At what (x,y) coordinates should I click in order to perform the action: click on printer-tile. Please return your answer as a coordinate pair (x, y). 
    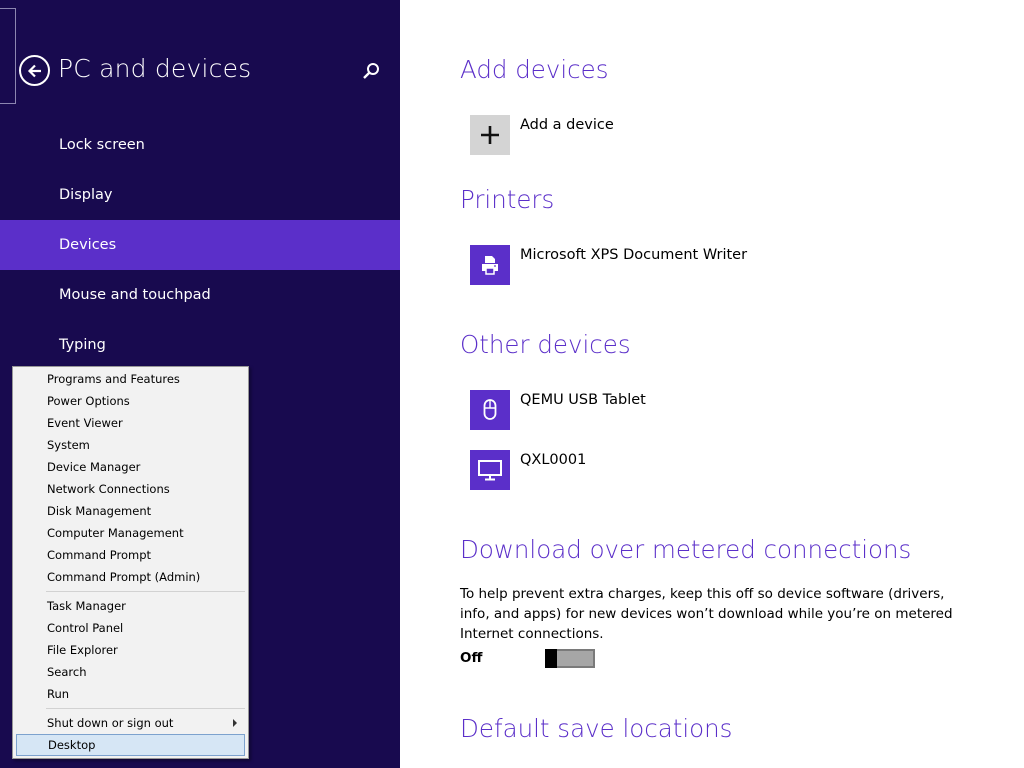
    Looking at the image, I should click on (490, 265).